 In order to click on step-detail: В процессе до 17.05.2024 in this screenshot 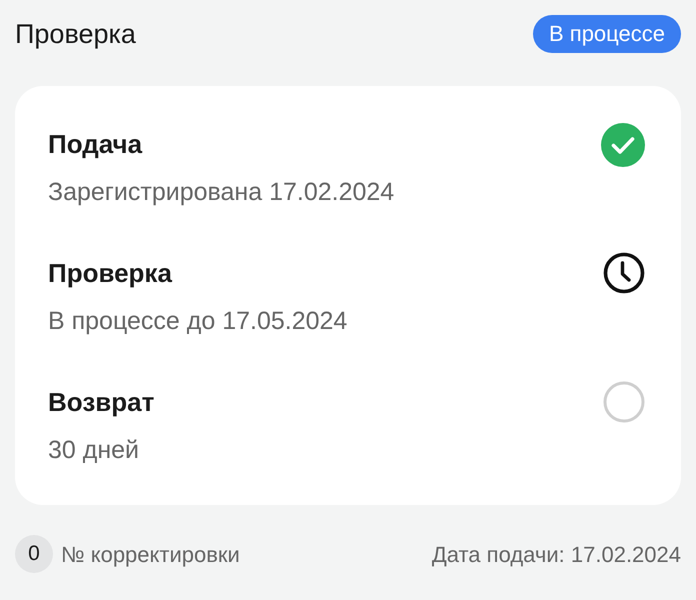, I will do `click(198, 321)`.